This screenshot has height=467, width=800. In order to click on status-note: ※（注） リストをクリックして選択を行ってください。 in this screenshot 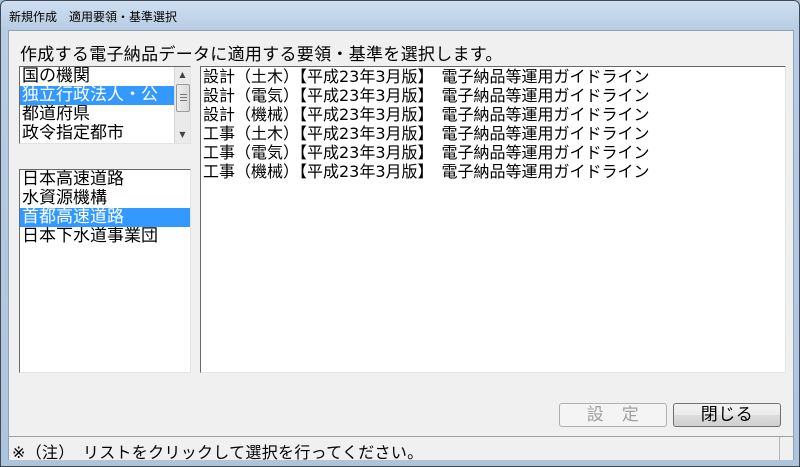, I will do `click(218, 452)`.